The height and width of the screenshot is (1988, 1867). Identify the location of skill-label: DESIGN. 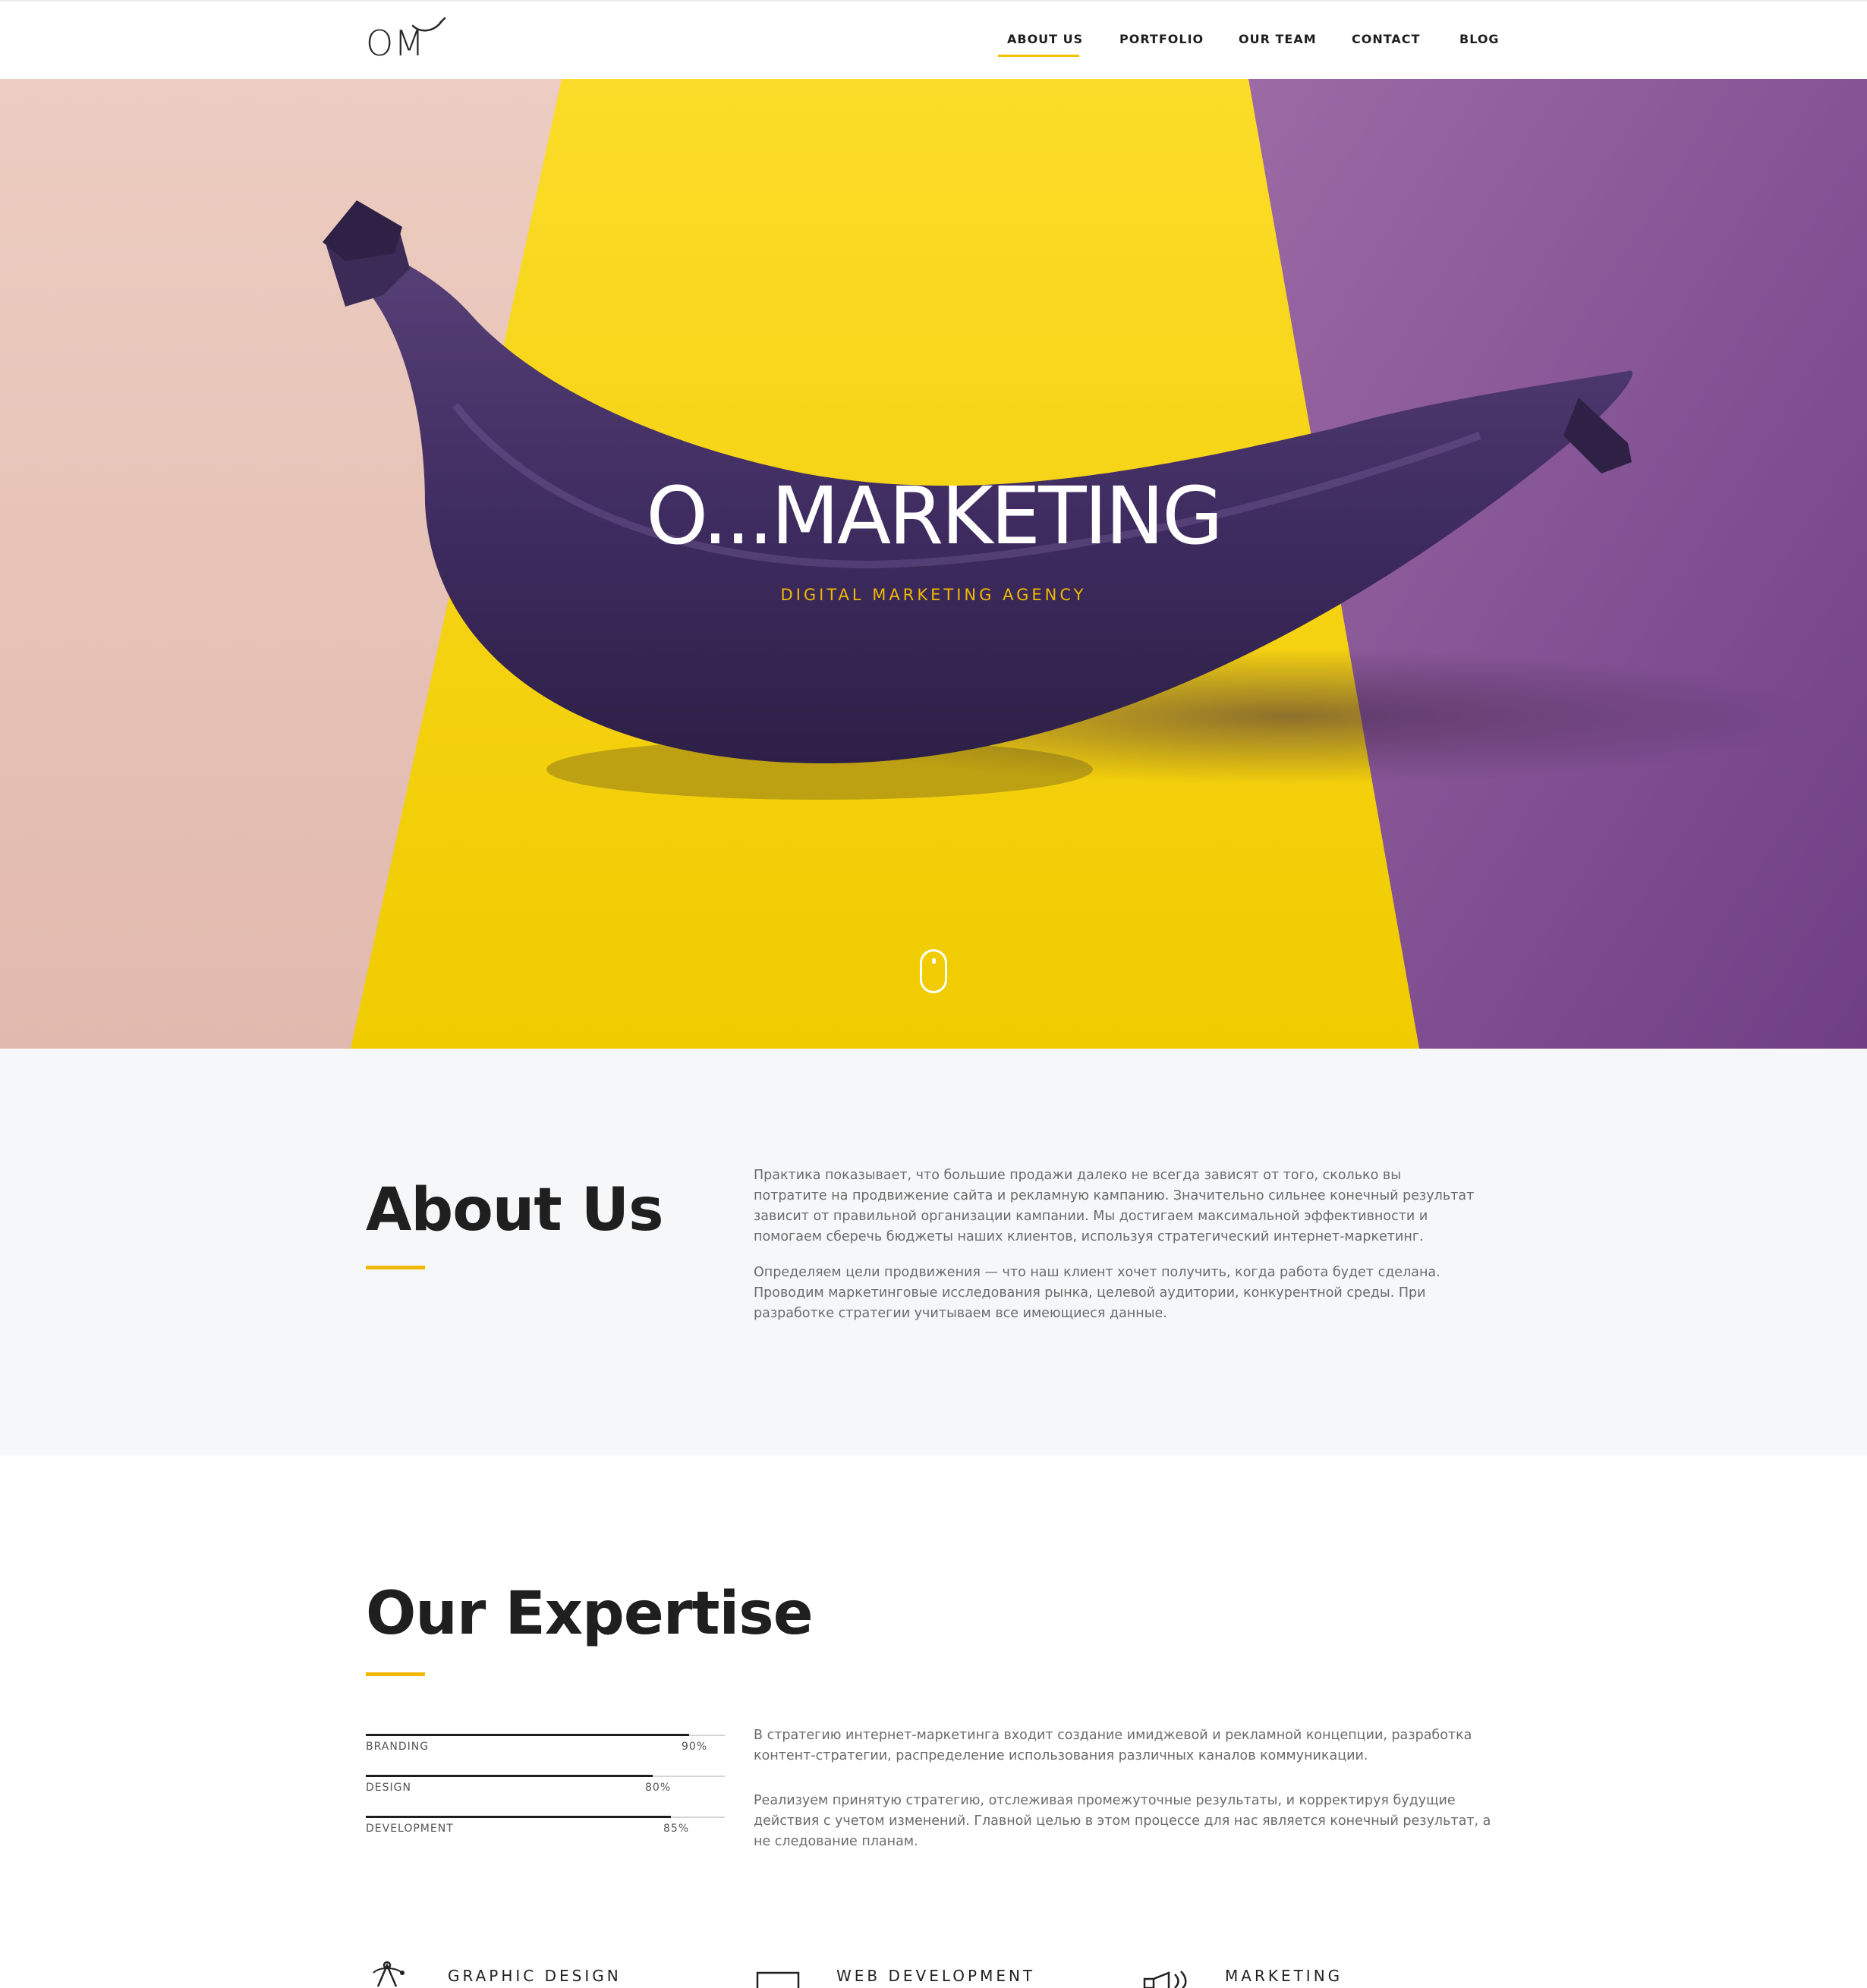
(388, 1788).